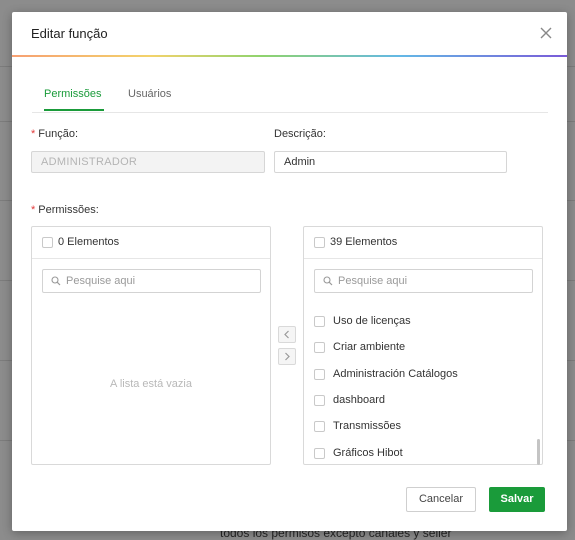 This screenshot has height=540, width=575. I want to click on descricao-label: Descrição:, so click(300, 134).